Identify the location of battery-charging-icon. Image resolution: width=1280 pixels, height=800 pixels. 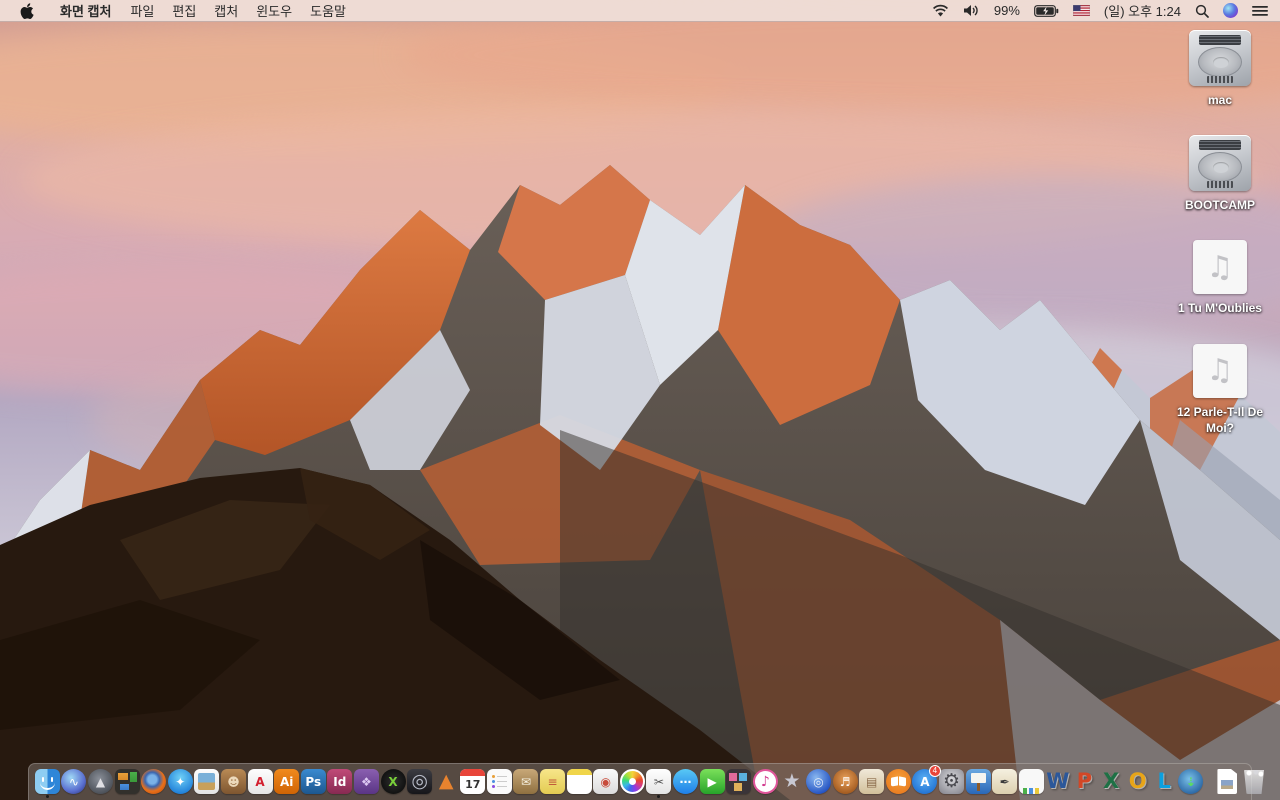
(1046, 10).